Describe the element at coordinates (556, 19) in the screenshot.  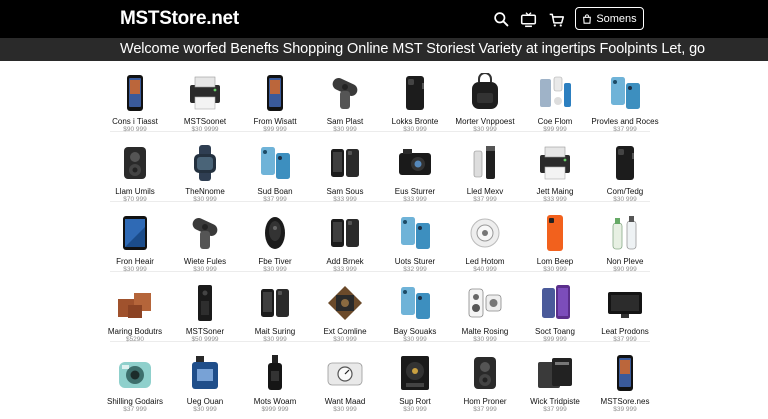
I see `cart-icon` at that location.